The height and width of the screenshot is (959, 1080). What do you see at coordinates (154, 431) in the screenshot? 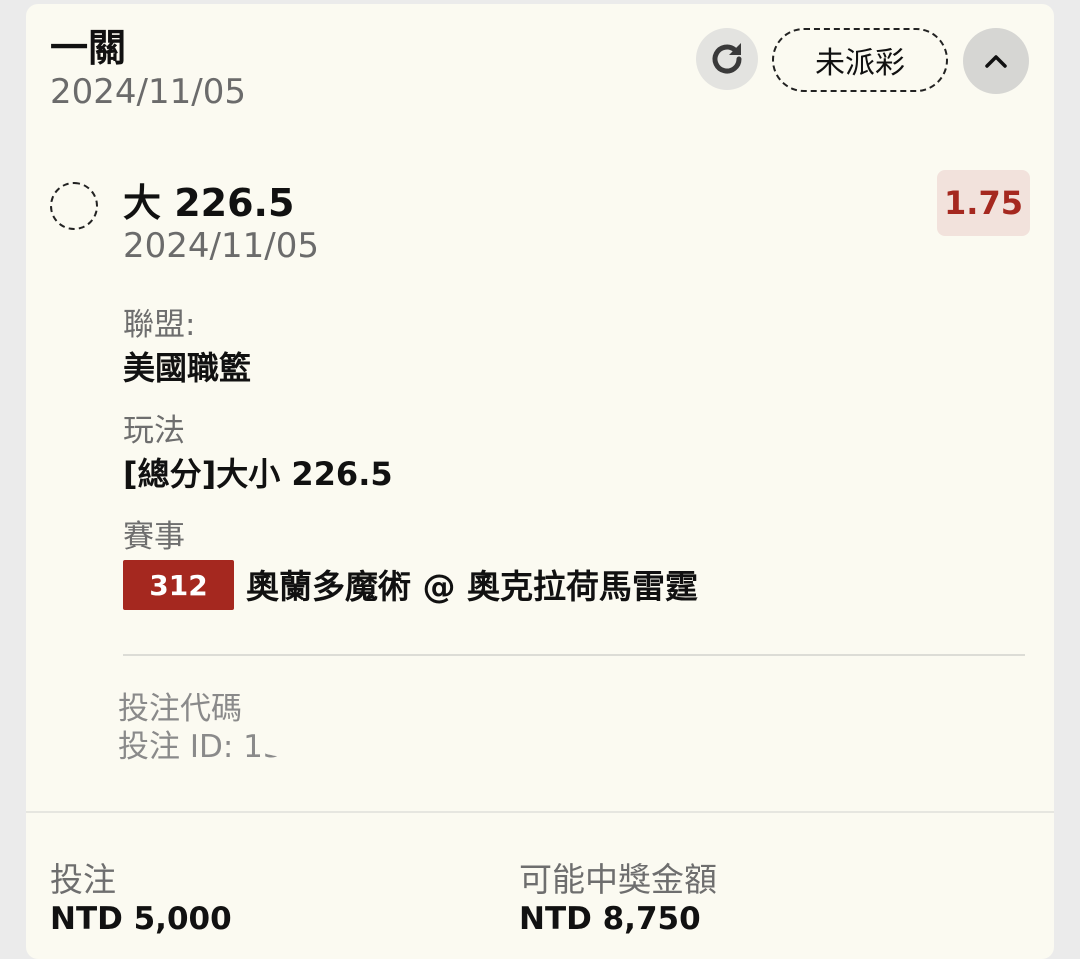
I see `market-label: 玩法` at bounding box center [154, 431].